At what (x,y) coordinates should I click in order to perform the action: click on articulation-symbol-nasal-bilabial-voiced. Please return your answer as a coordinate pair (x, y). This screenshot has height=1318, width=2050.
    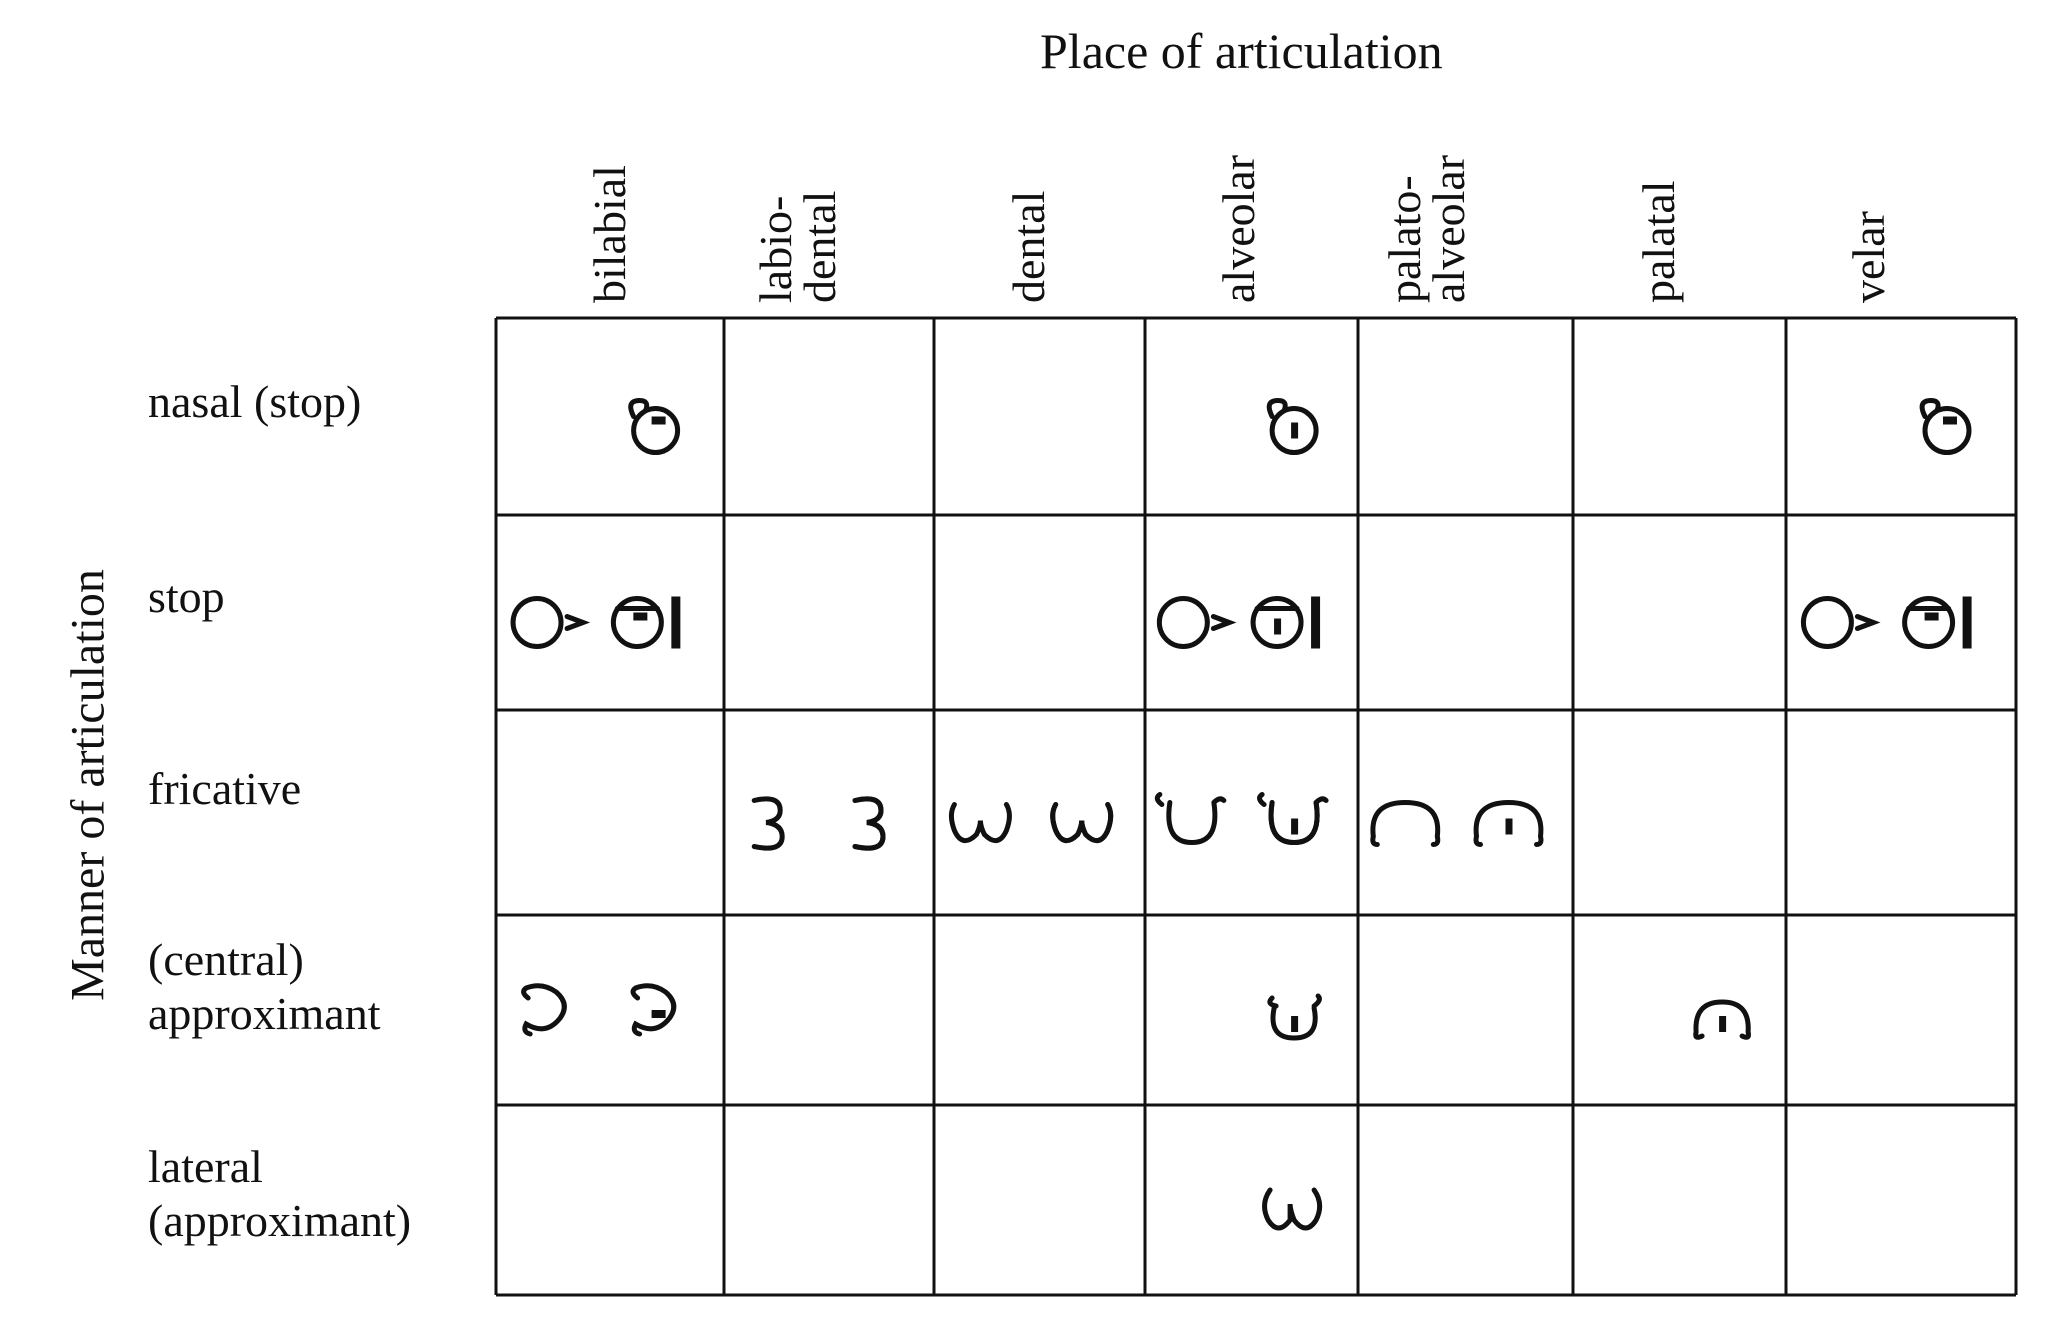
    Looking at the image, I should click on (654, 426).